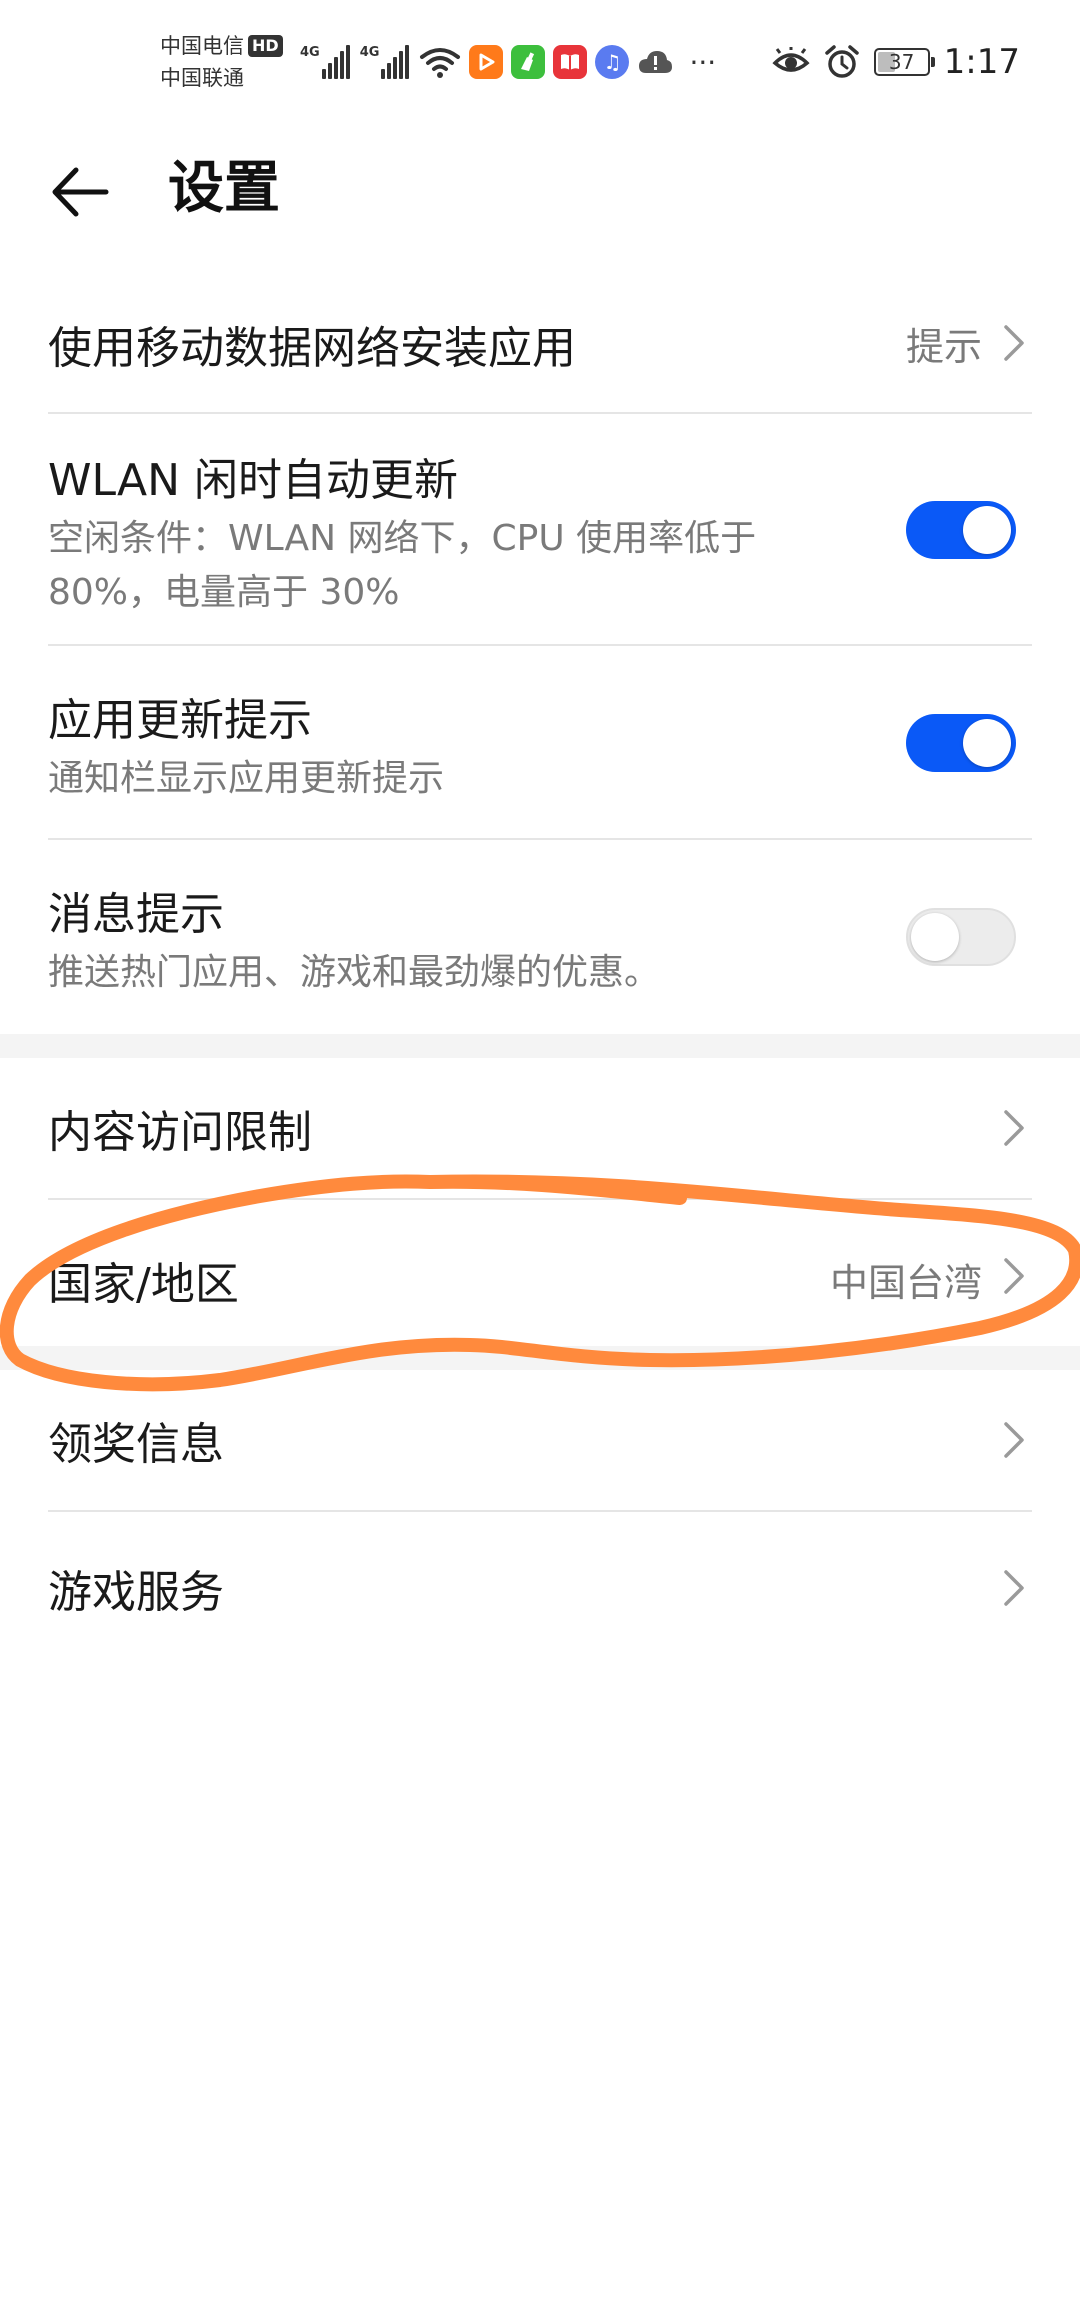 The width and height of the screenshot is (1080, 2310). I want to click on book-app-icon, so click(570, 62).